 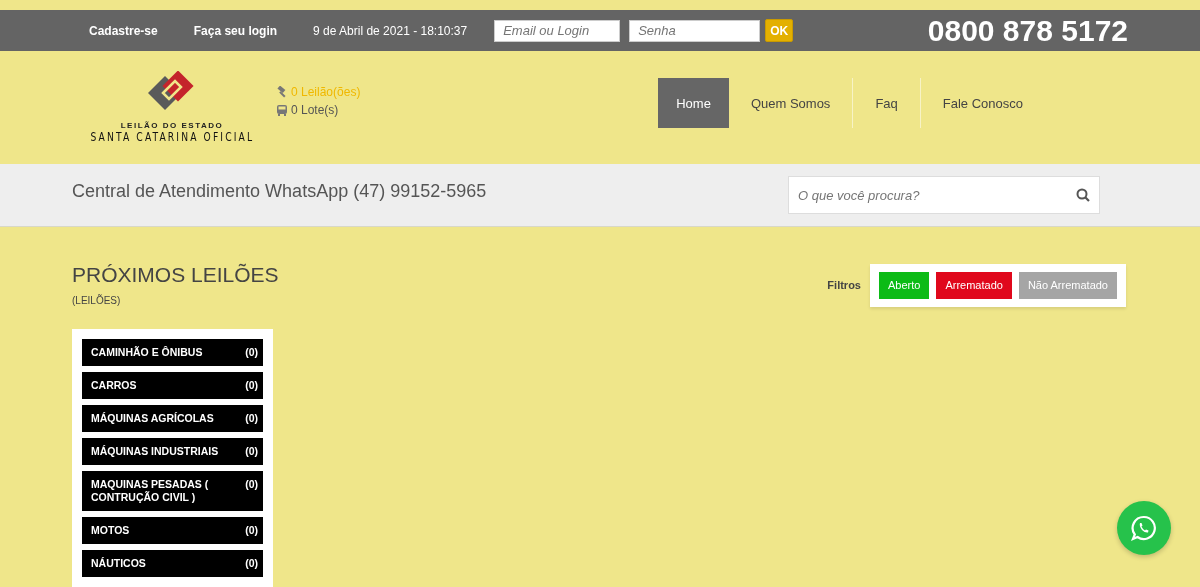 I want to click on category-item: NÁUTICOS (0), so click(x=172, y=563).